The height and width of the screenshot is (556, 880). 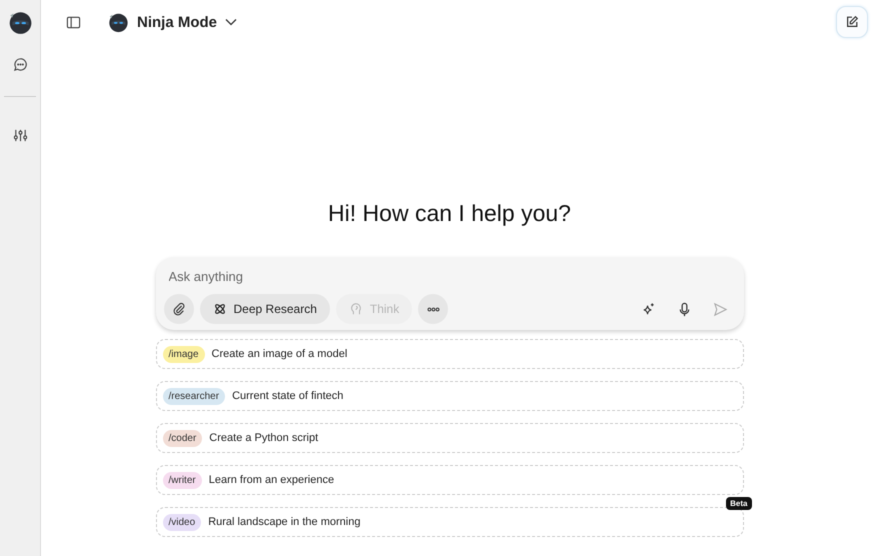 What do you see at coordinates (284, 522) in the screenshot?
I see `suggestion-text: Rural landscape in the morning` at bounding box center [284, 522].